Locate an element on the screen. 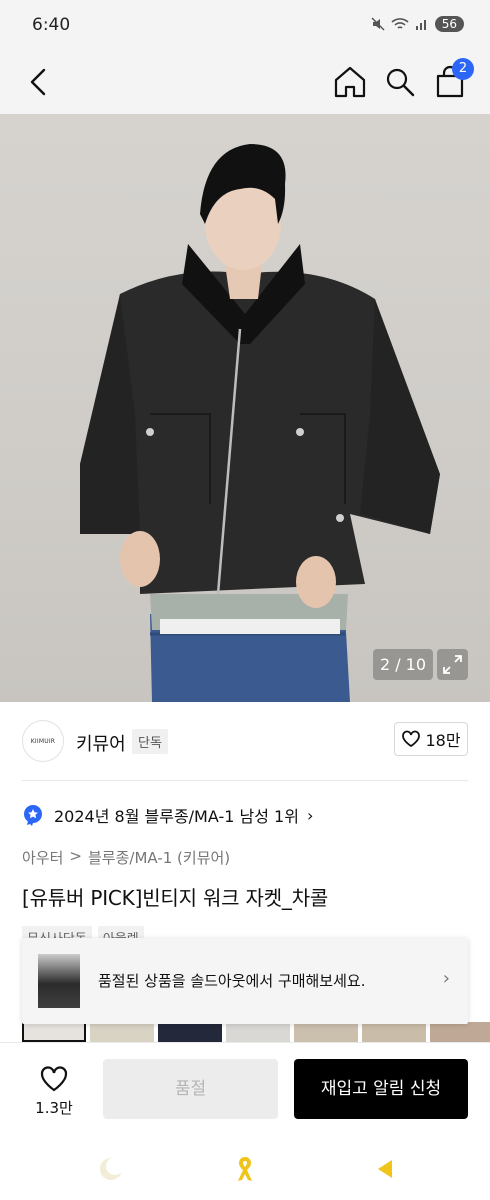 Image resolution: width=490 pixels, height=1200 pixels. purchase-action-bar: 1.3만 품절 재입고 알림 신청 is located at coordinates (245, 1092).